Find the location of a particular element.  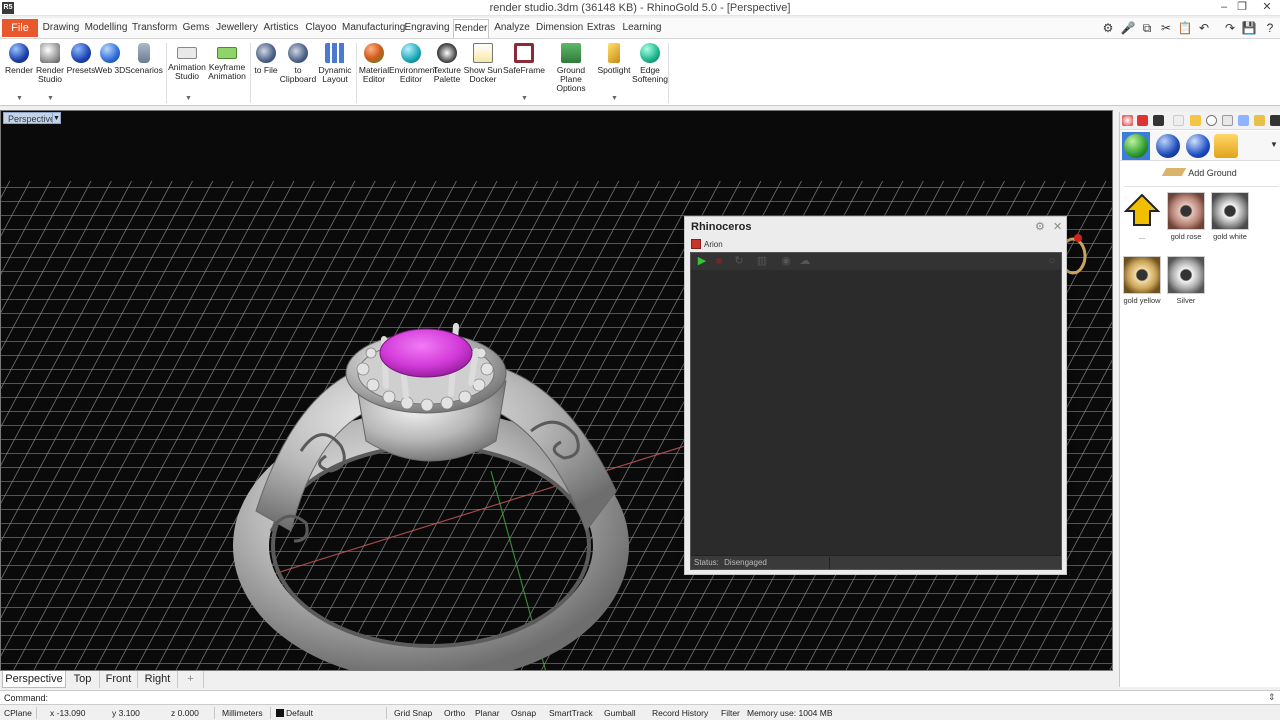

layers-icon is located at coordinates (1142, 120).